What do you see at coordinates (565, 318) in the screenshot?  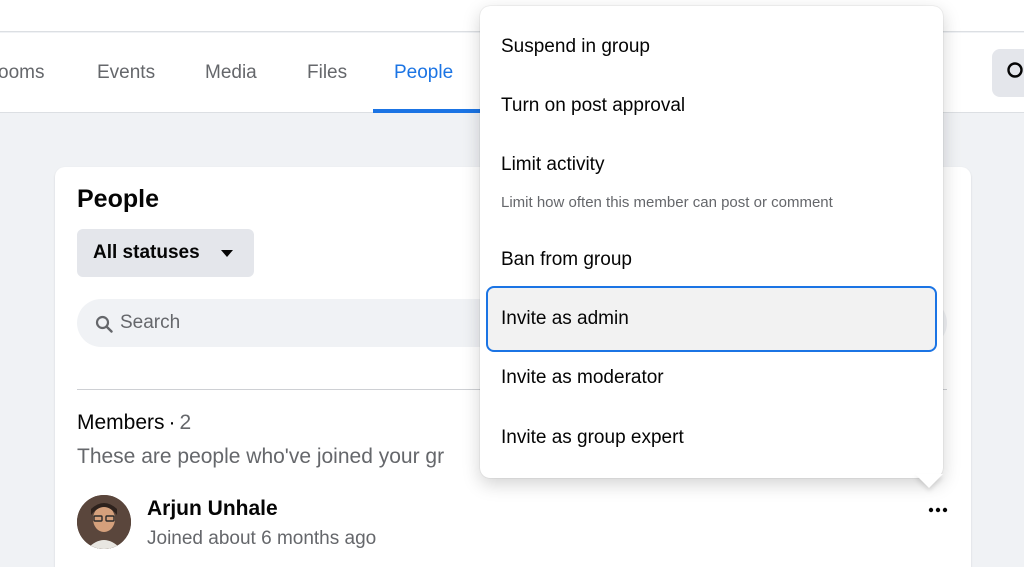 I see `menu-item-label: Invite as admin` at bounding box center [565, 318].